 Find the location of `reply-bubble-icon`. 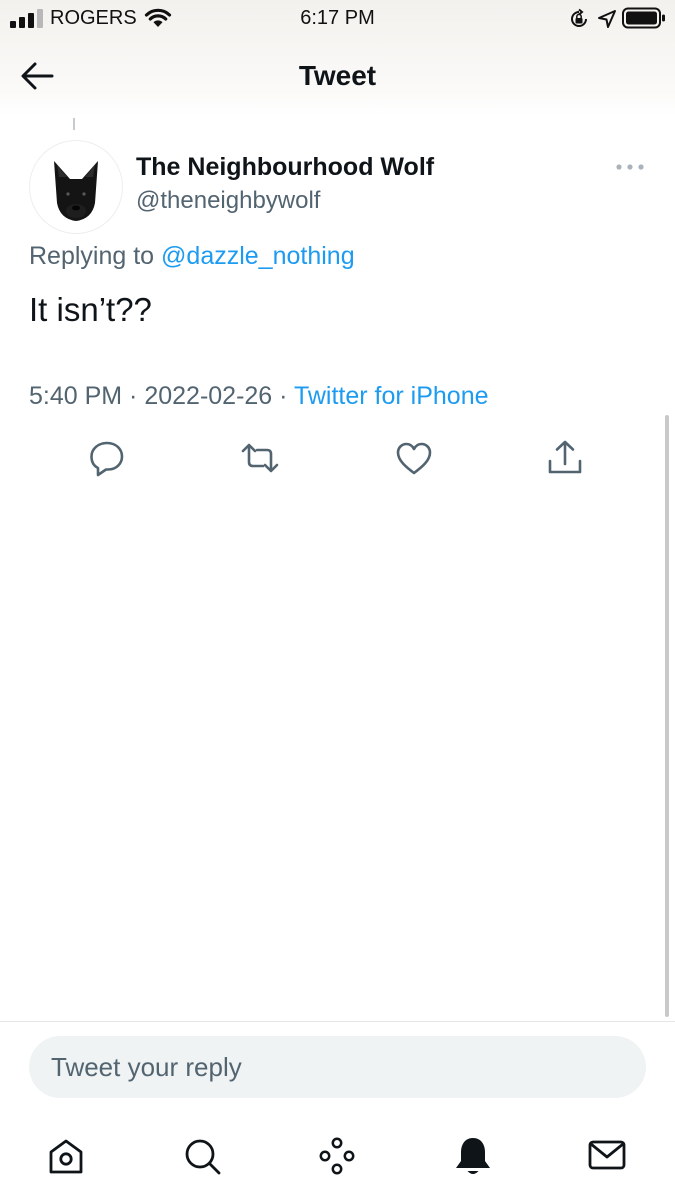

reply-bubble-icon is located at coordinates (107, 459).